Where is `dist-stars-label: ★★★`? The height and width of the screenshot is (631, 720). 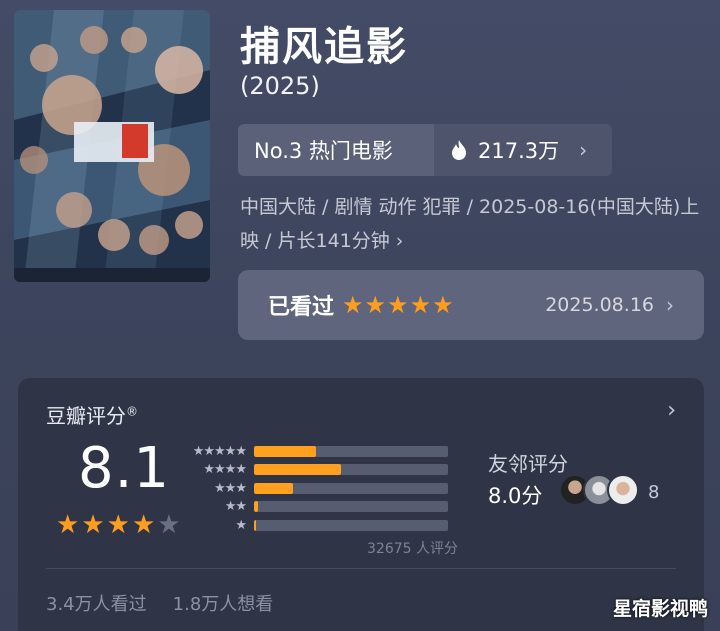
dist-stars-label: ★★★ is located at coordinates (230, 488).